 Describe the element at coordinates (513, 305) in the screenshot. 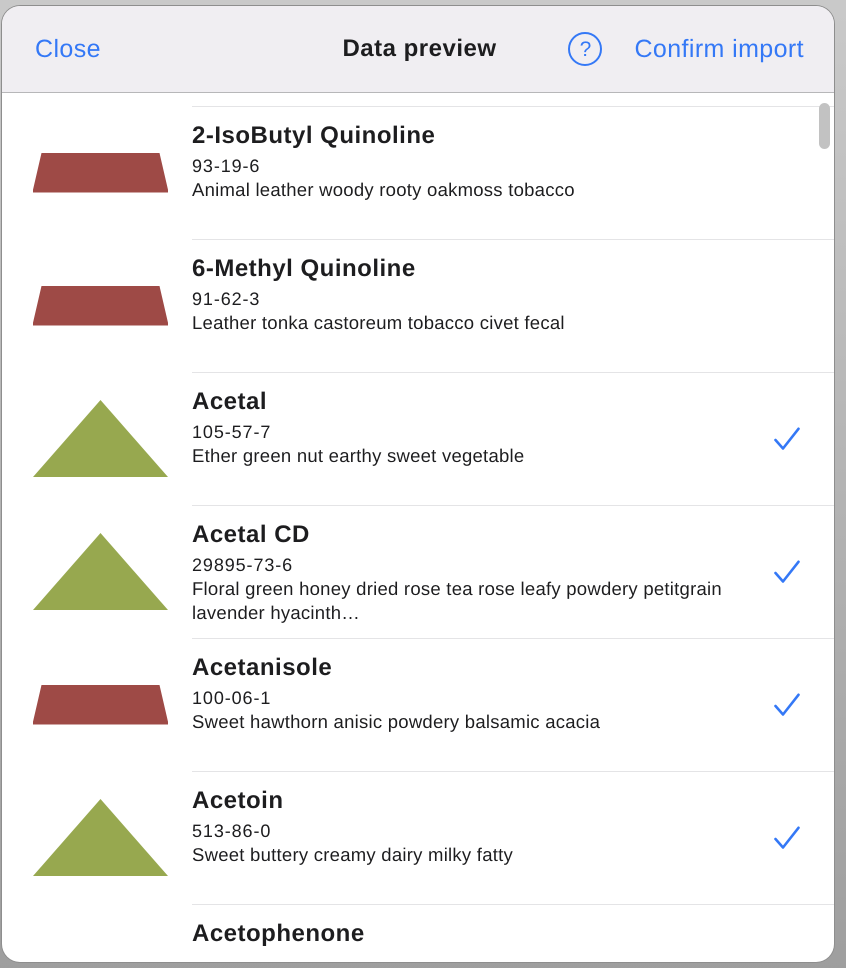

I see `list-row: 6-Methyl Quinoline 91-62-3 Leather tonka castoreum tobacco civet fecal` at that location.